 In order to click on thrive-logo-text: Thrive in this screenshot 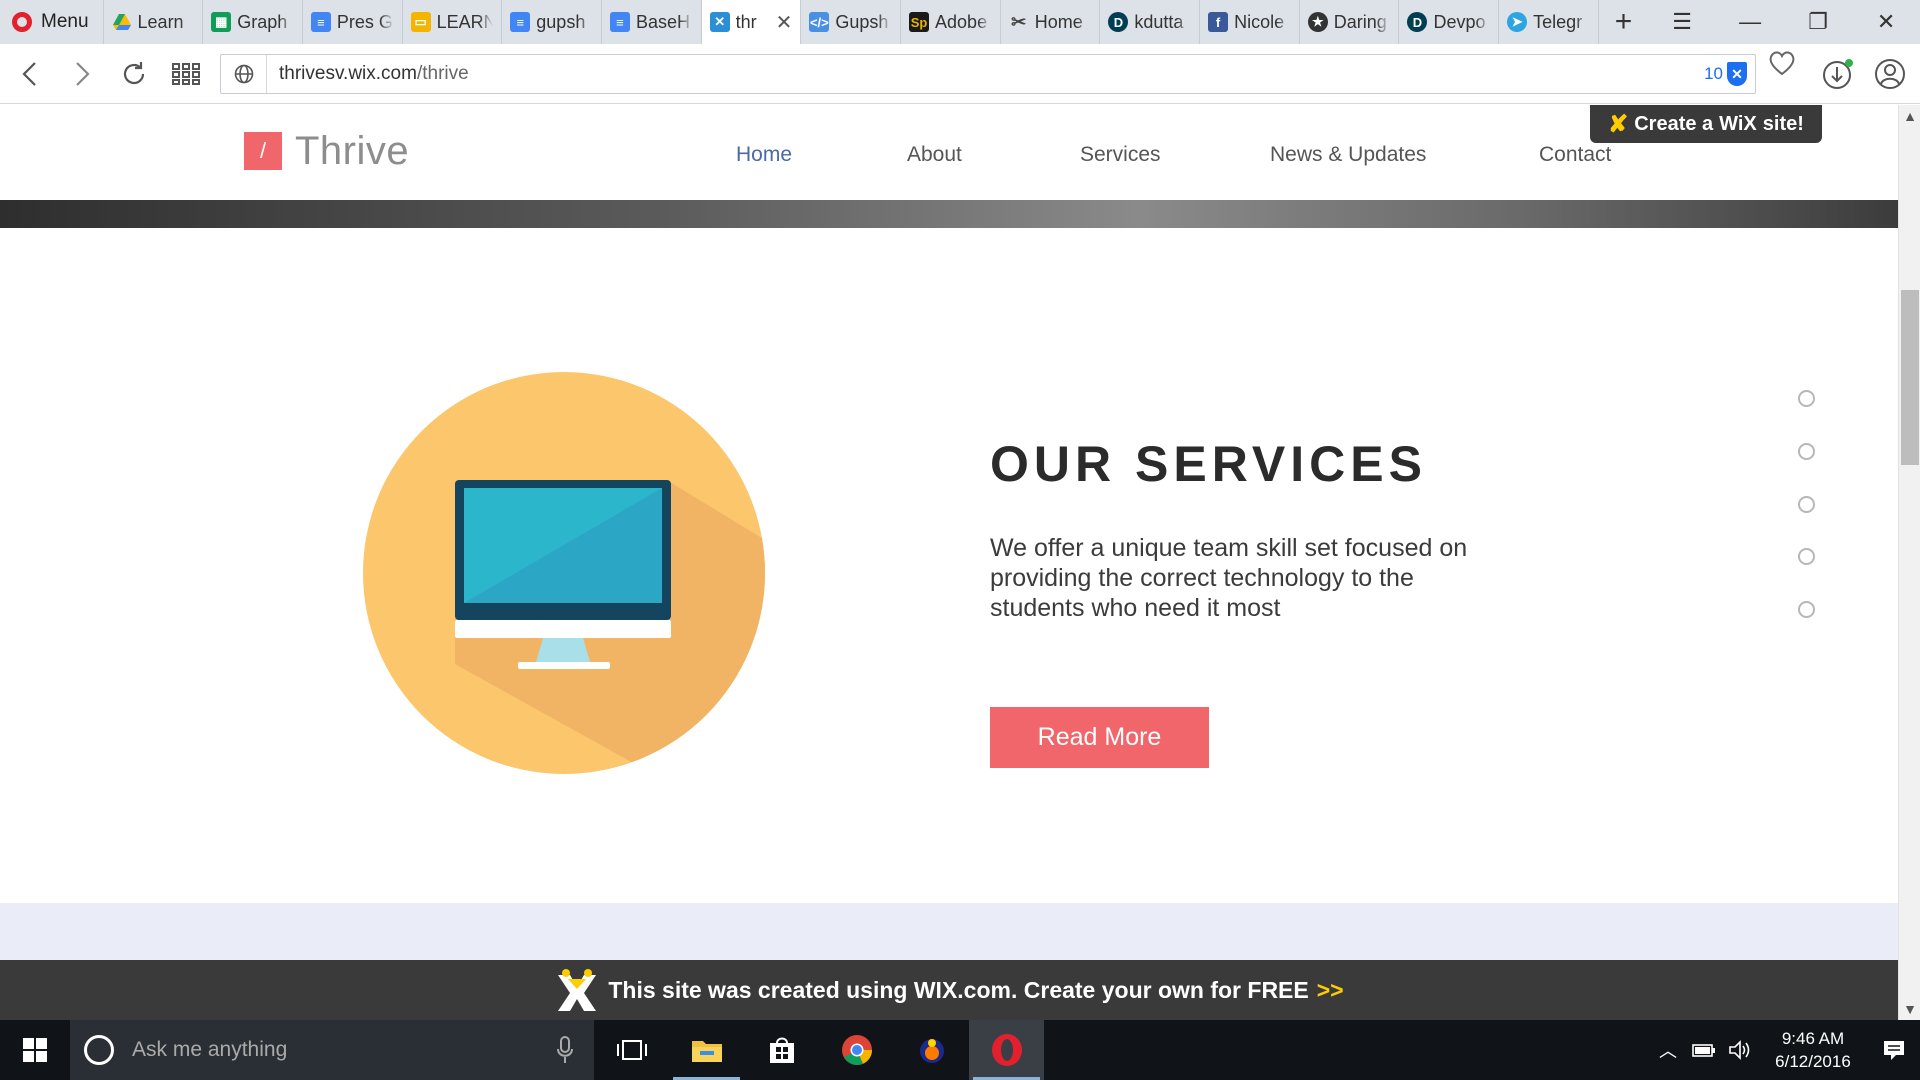, I will do `click(352, 151)`.